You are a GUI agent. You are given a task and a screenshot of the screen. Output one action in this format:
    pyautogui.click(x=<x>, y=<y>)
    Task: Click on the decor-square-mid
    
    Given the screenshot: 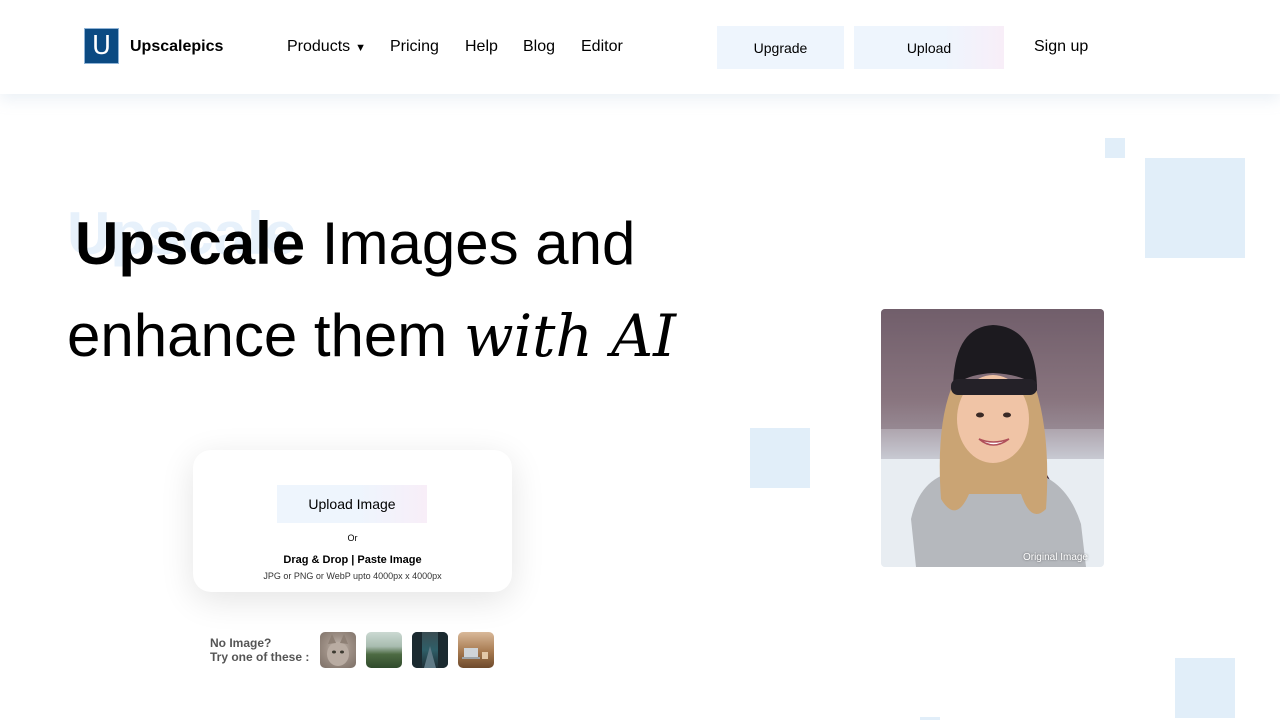 What is the action you would take?
    pyautogui.click(x=780, y=458)
    